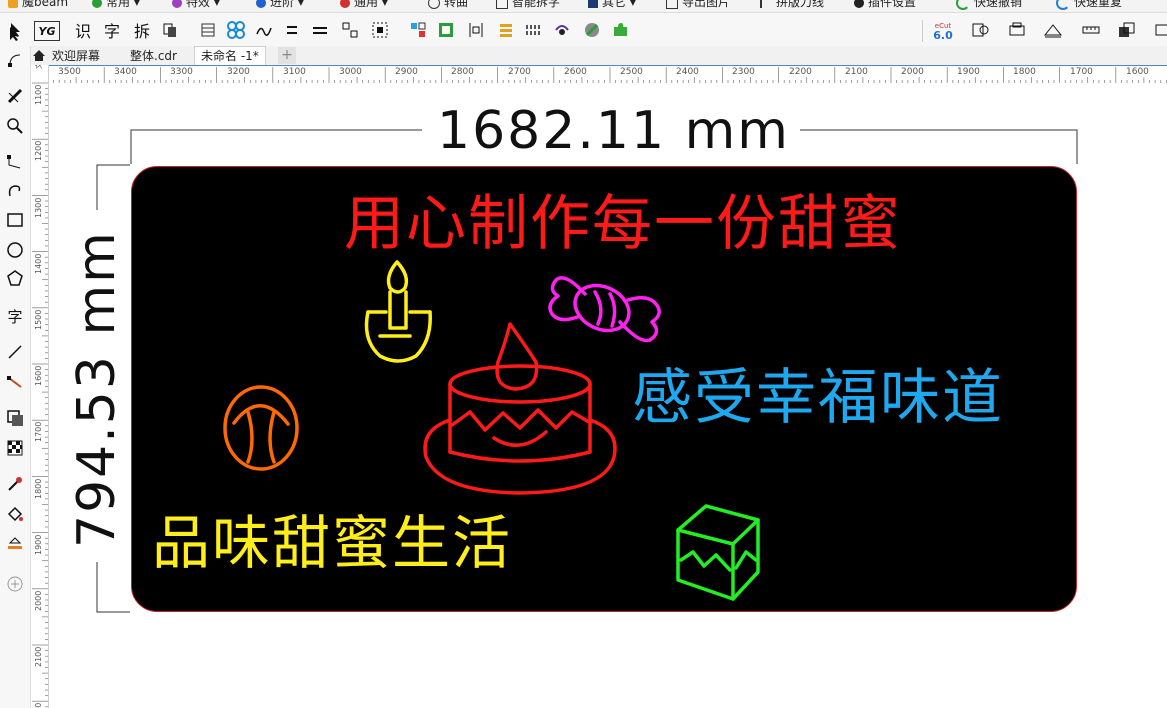 This screenshot has width=1167, height=708. Describe the element at coordinates (40, 395) in the screenshot. I see `vertical-ruler-ticks` at that location.